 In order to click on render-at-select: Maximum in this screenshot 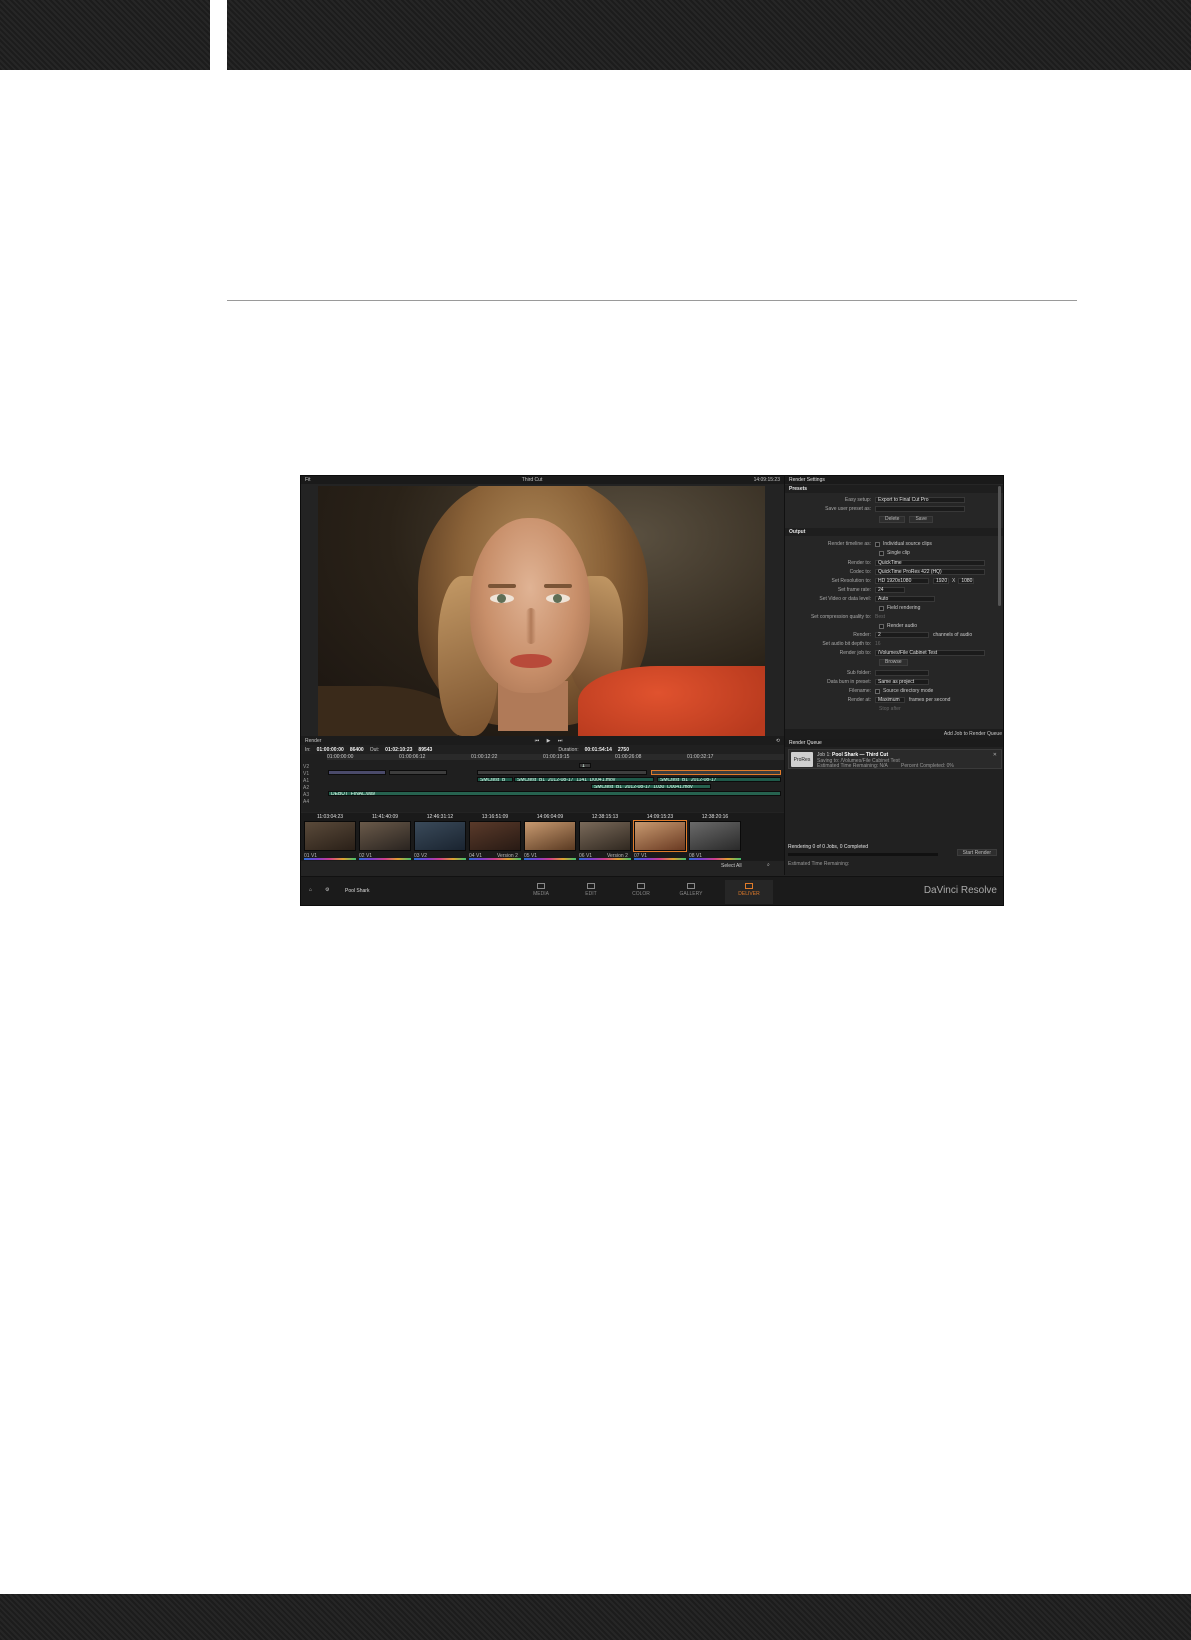, I will do `click(890, 700)`.